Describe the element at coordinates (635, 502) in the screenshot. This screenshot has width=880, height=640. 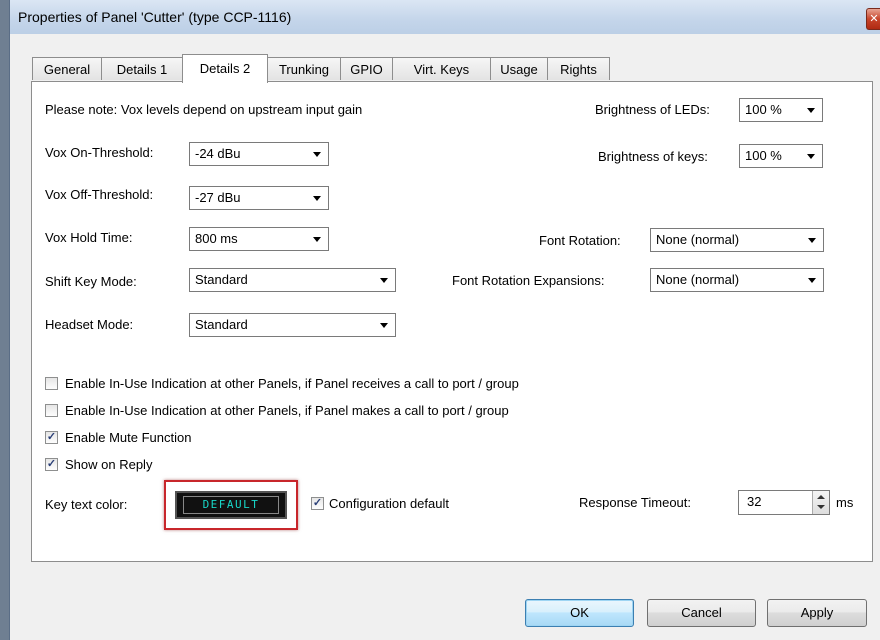
I see `response-timeout-label: Response Timeout:` at that location.